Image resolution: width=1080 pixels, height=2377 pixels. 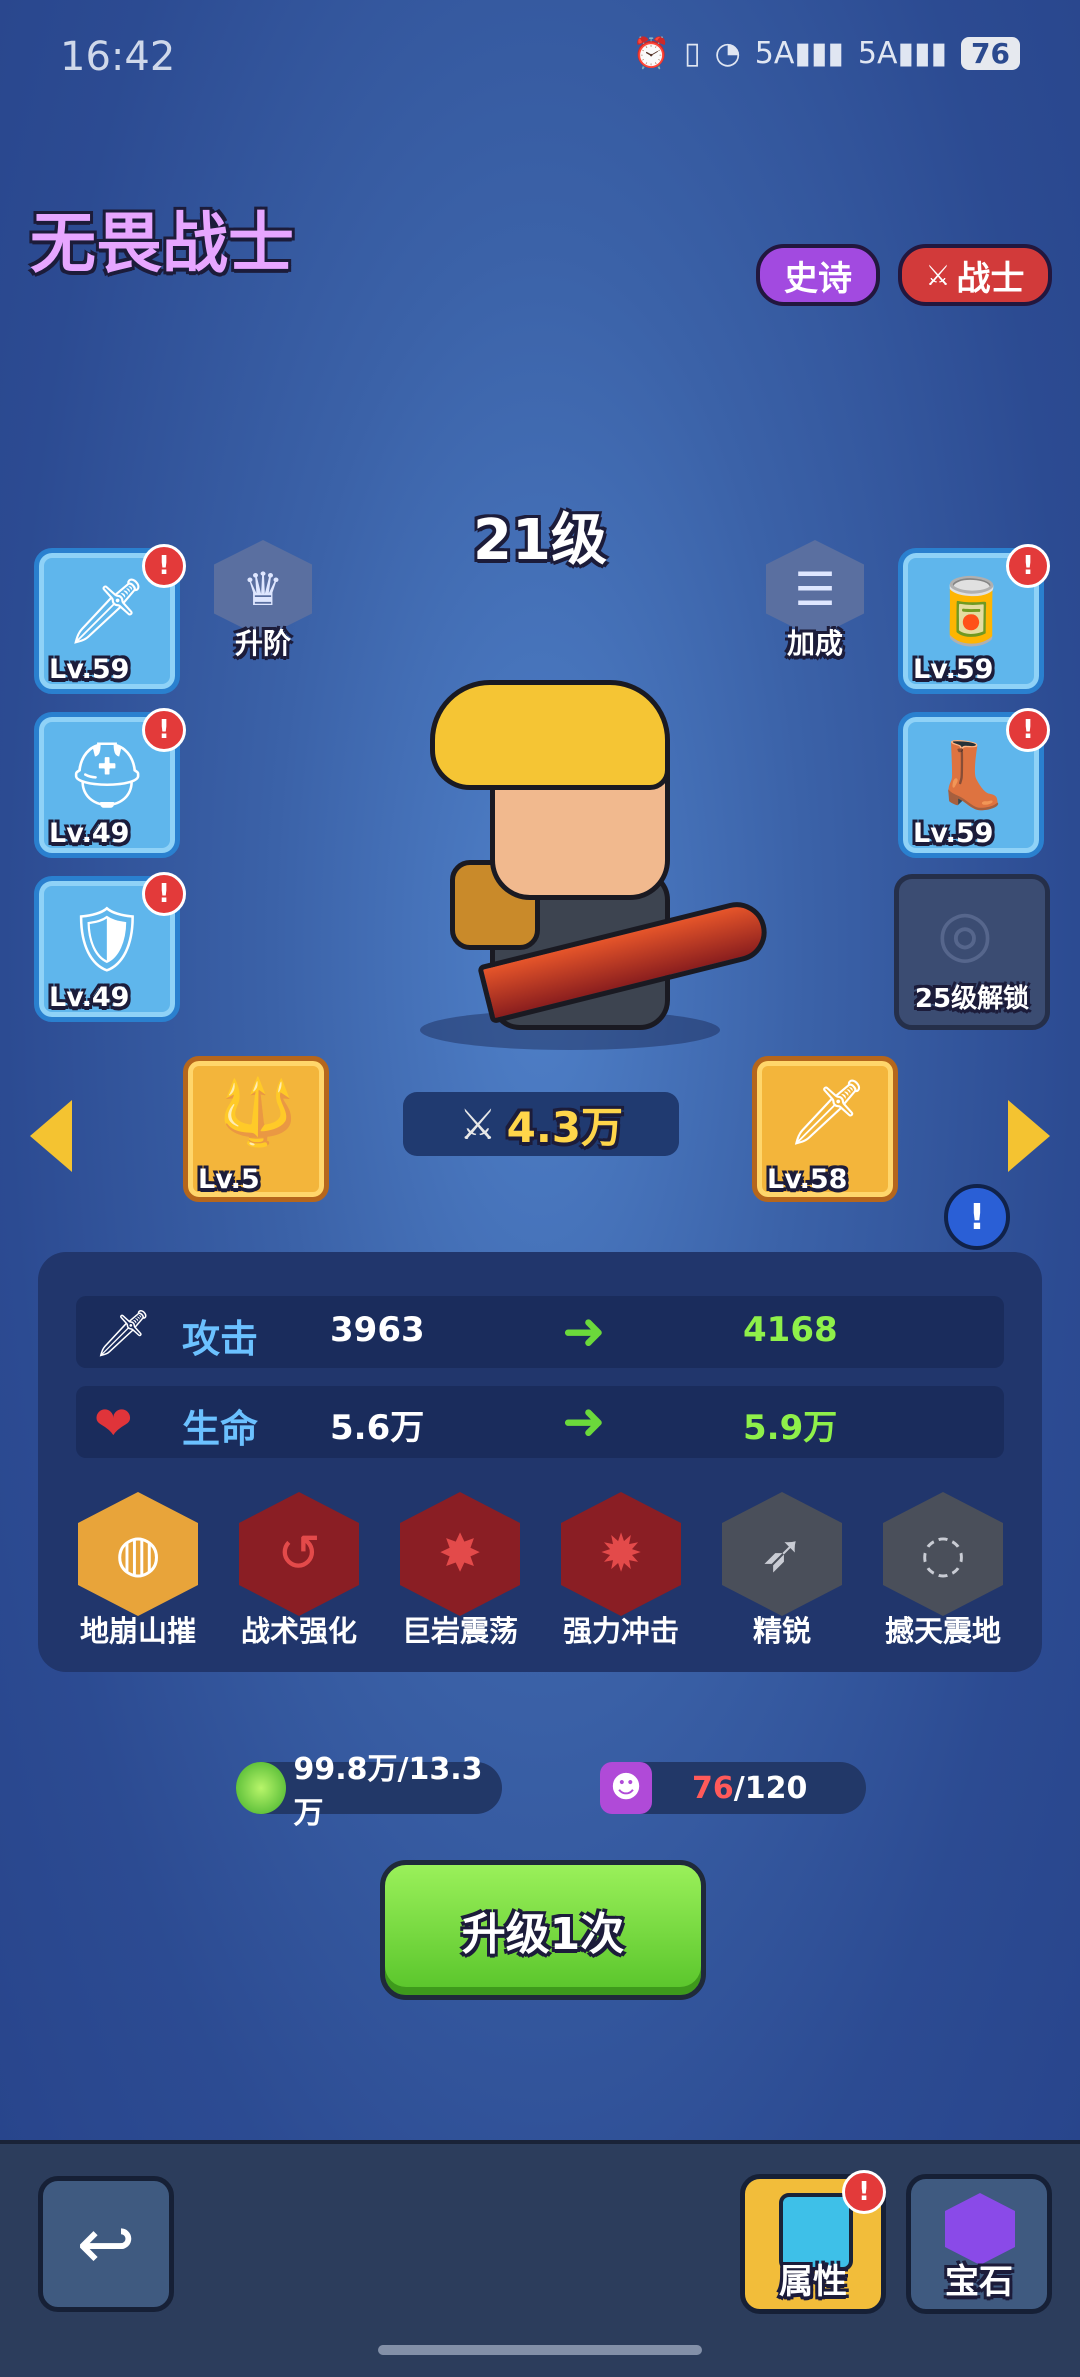 I want to click on wifi-icon: ◔, so click(x=727, y=53).